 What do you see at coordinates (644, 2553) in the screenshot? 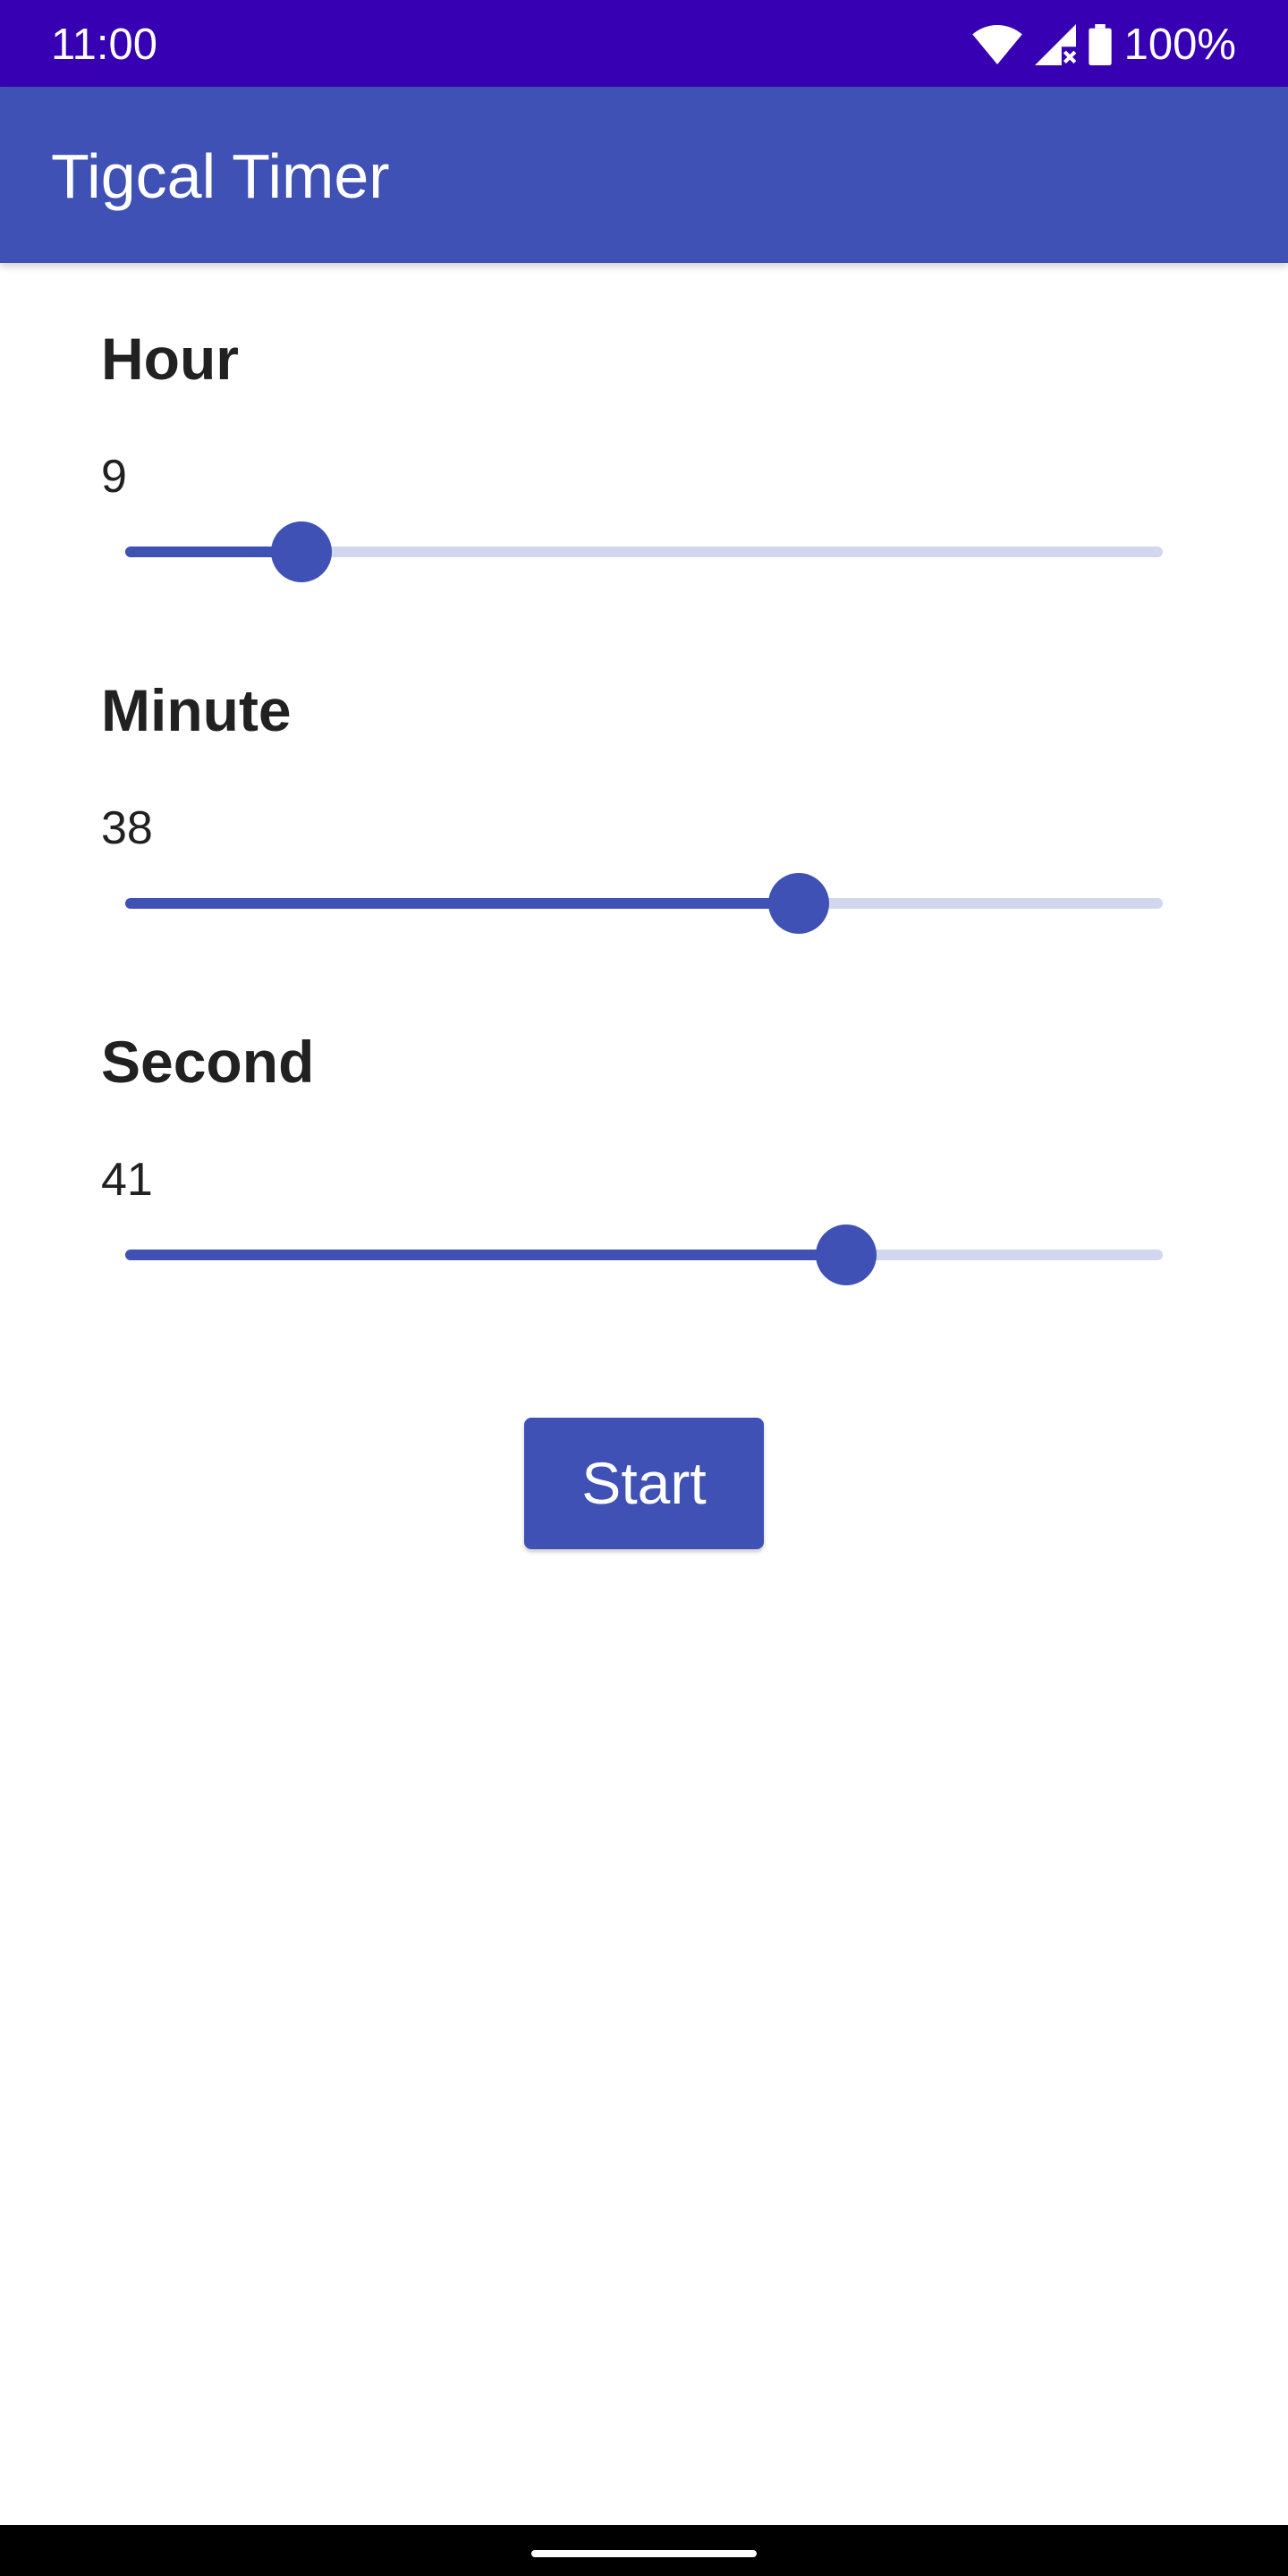
I see `home-gesture-handle` at bounding box center [644, 2553].